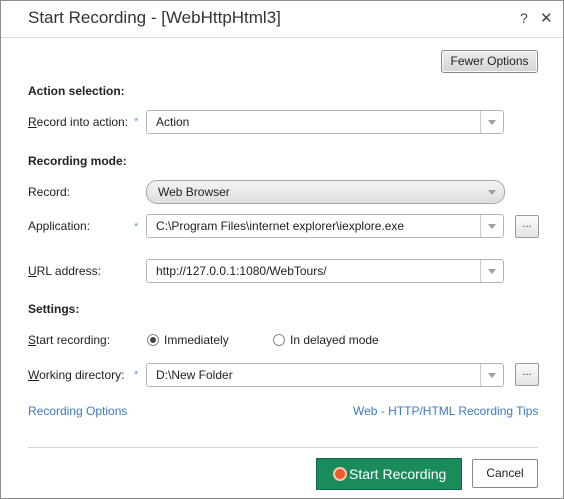 The height and width of the screenshot is (499, 564). Describe the element at coordinates (76, 91) in the screenshot. I see `action-selection-heading: Action selection:` at that location.